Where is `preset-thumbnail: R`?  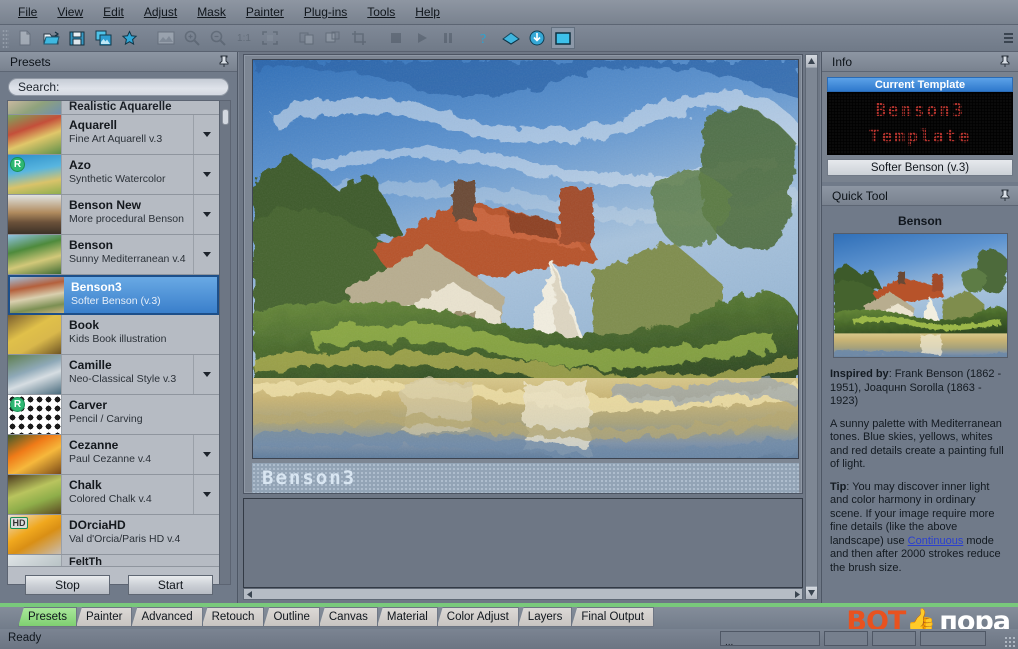 preset-thumbnail: R is located at coordinates (35, 174).